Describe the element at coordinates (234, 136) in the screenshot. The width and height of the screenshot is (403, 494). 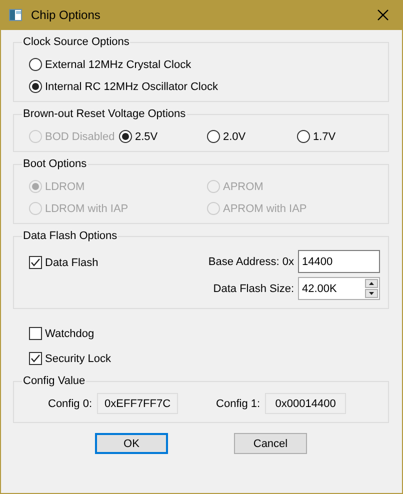
I see `radio-label: 2.0V` at that location.